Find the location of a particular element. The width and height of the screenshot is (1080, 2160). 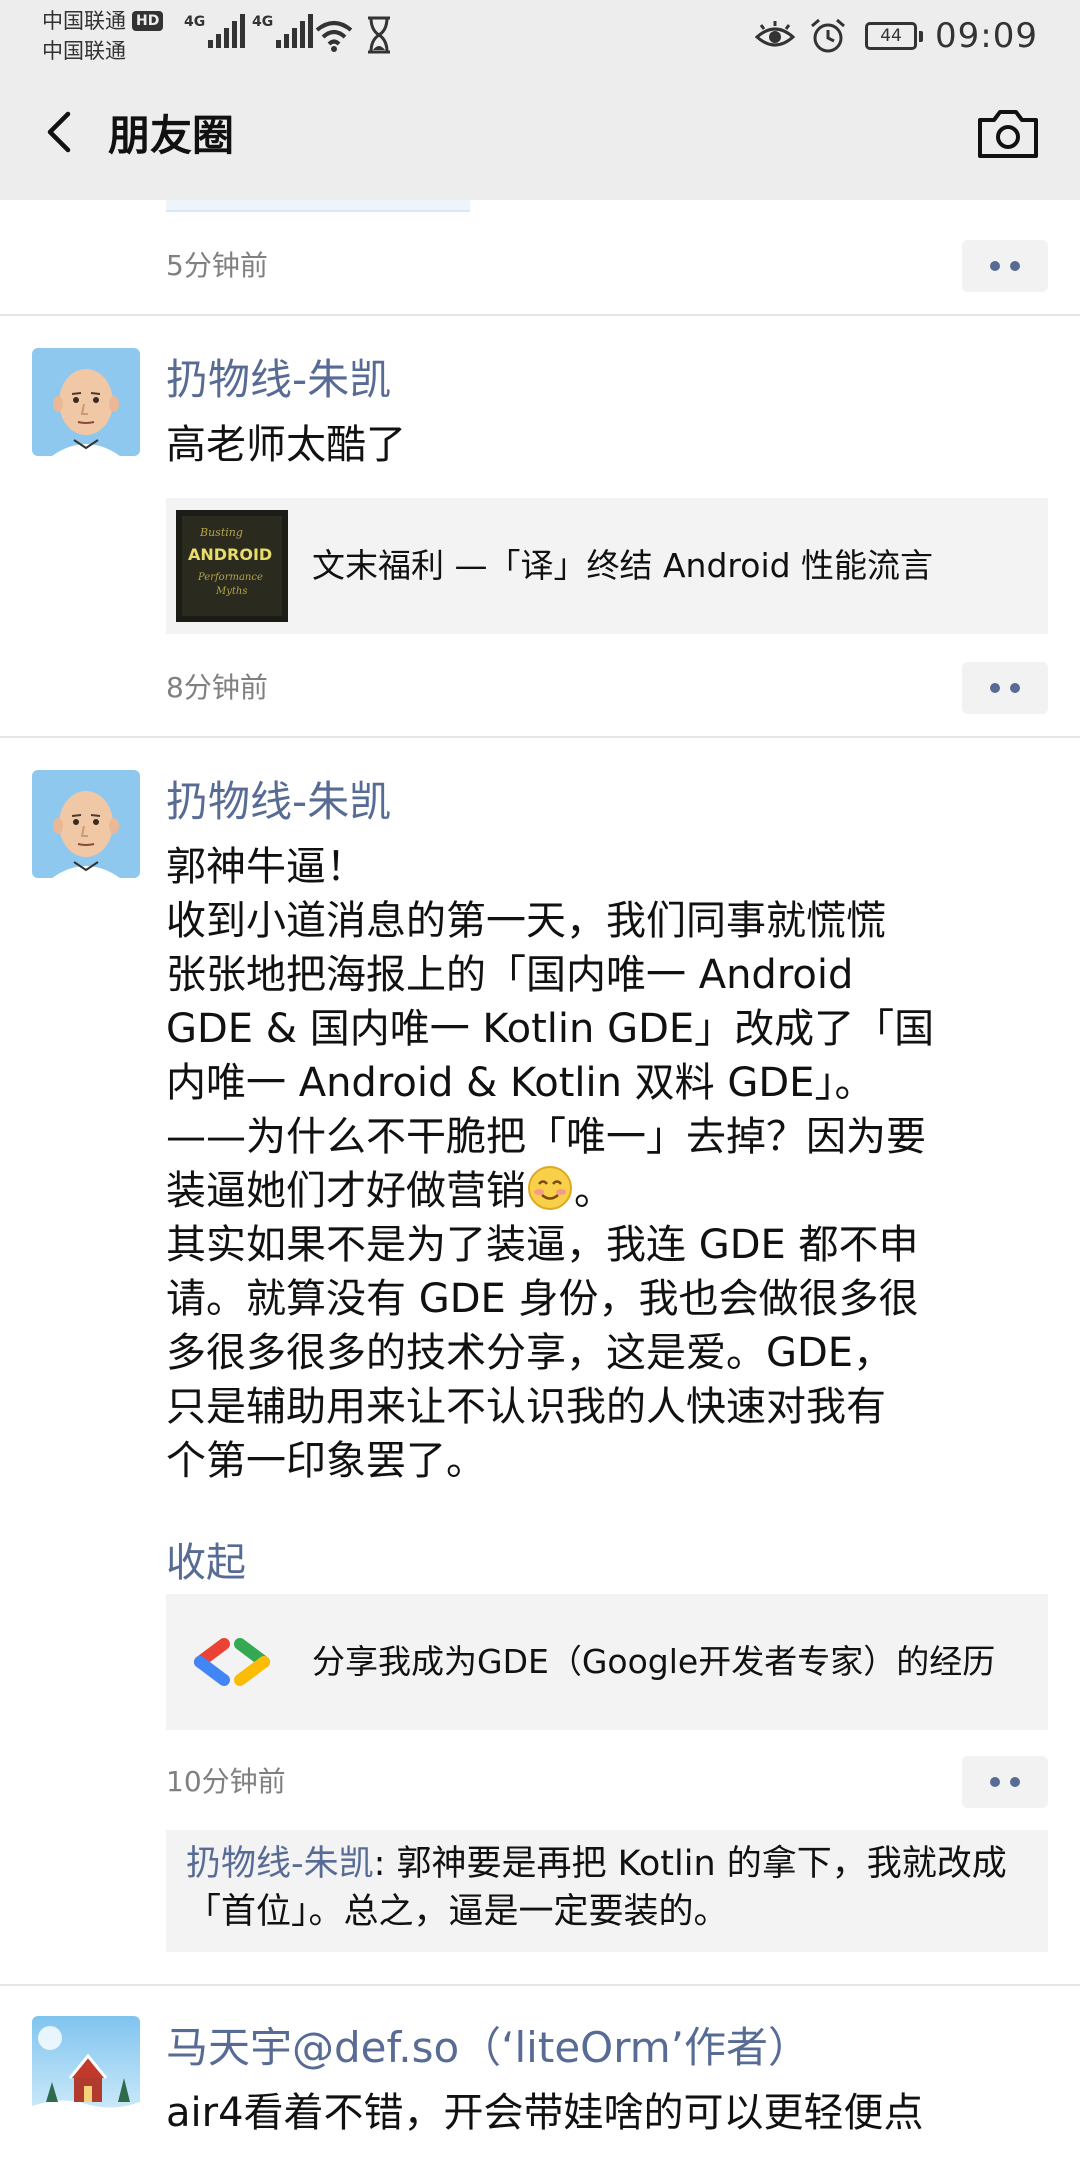

svg-text: ANDROID is located at coordinates (230, 554).